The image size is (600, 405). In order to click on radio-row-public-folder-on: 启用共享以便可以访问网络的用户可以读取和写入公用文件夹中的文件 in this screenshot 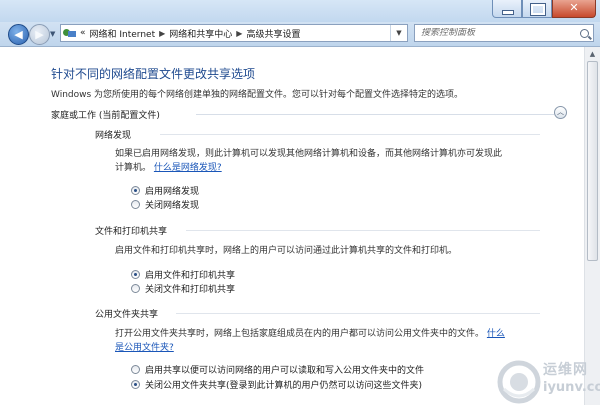, I will do `click(277, 369)`.